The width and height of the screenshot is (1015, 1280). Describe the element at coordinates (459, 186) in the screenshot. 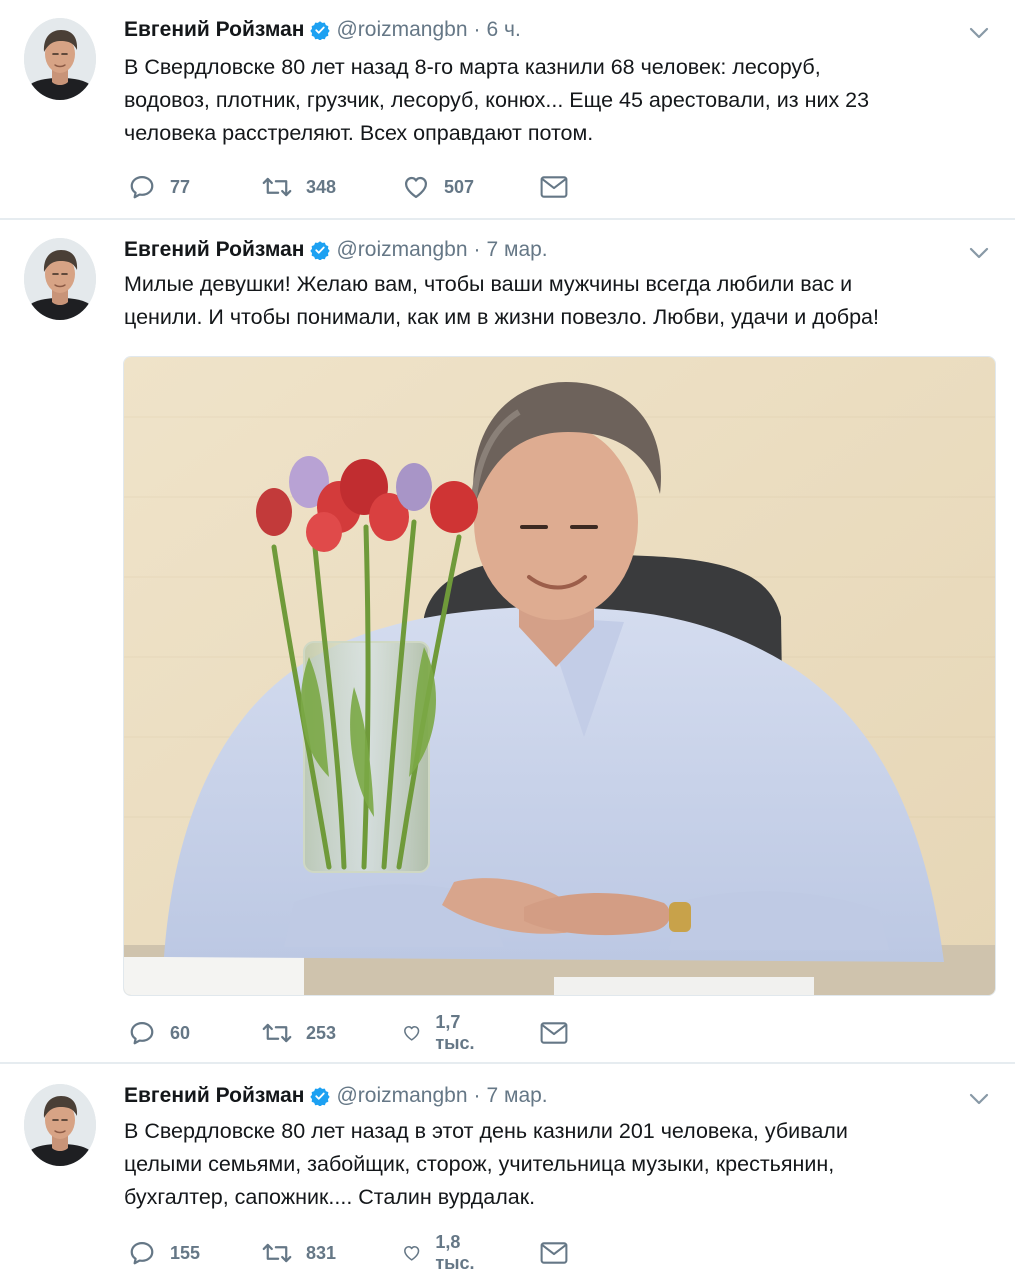

I see `like-count: 507` at that location.